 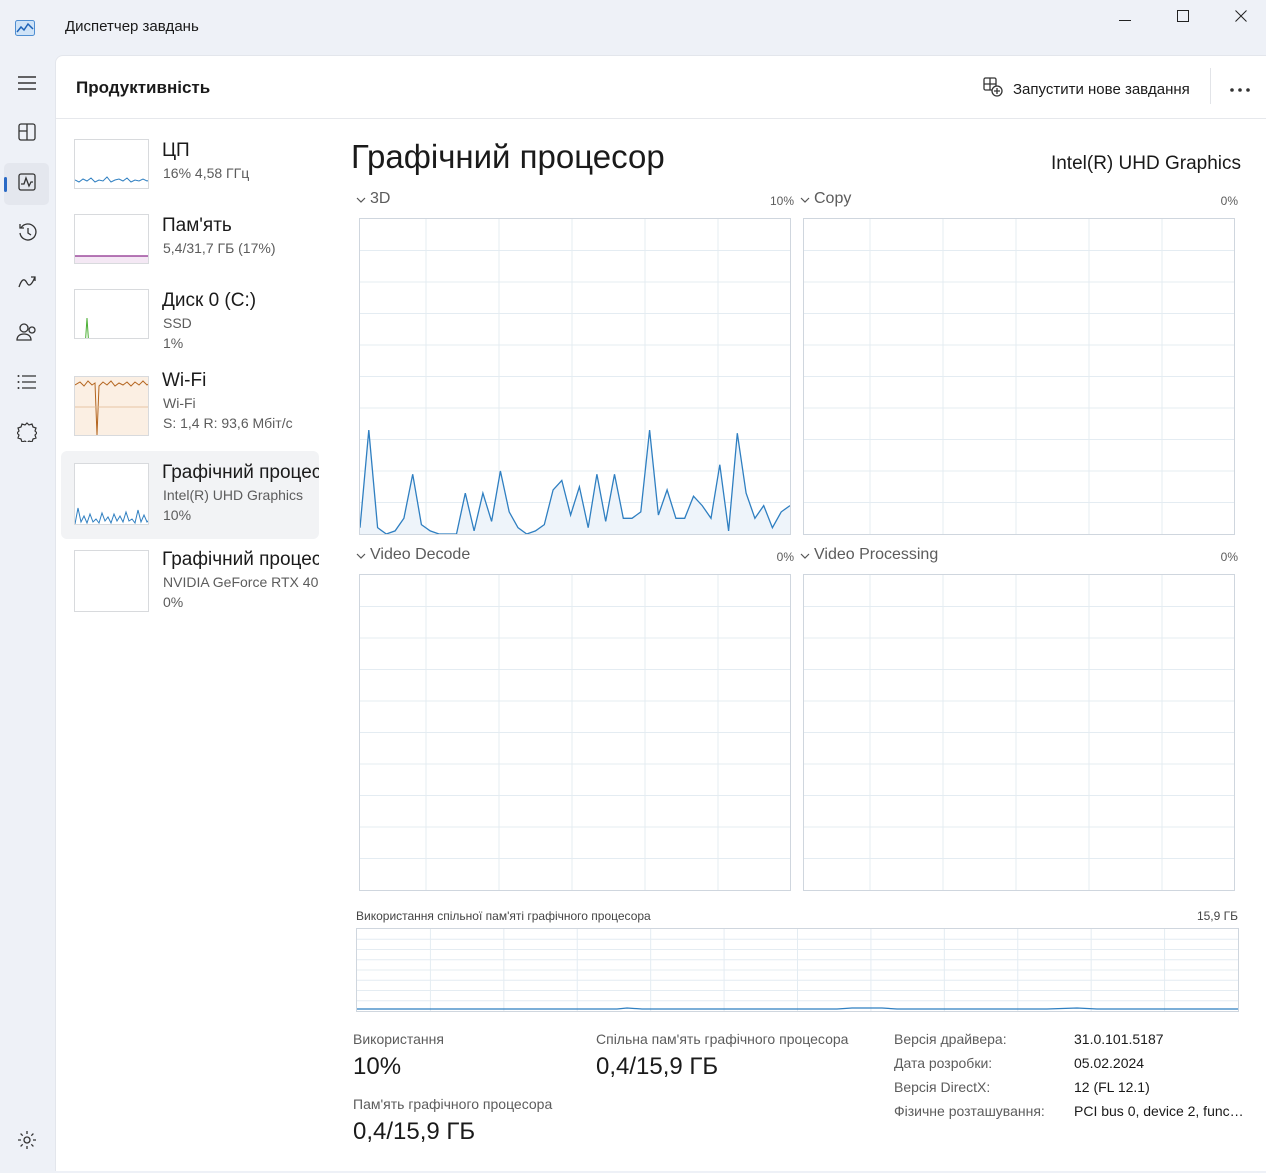 I want to click on device-name: Wi-Fi, so click(x=184, y=380).